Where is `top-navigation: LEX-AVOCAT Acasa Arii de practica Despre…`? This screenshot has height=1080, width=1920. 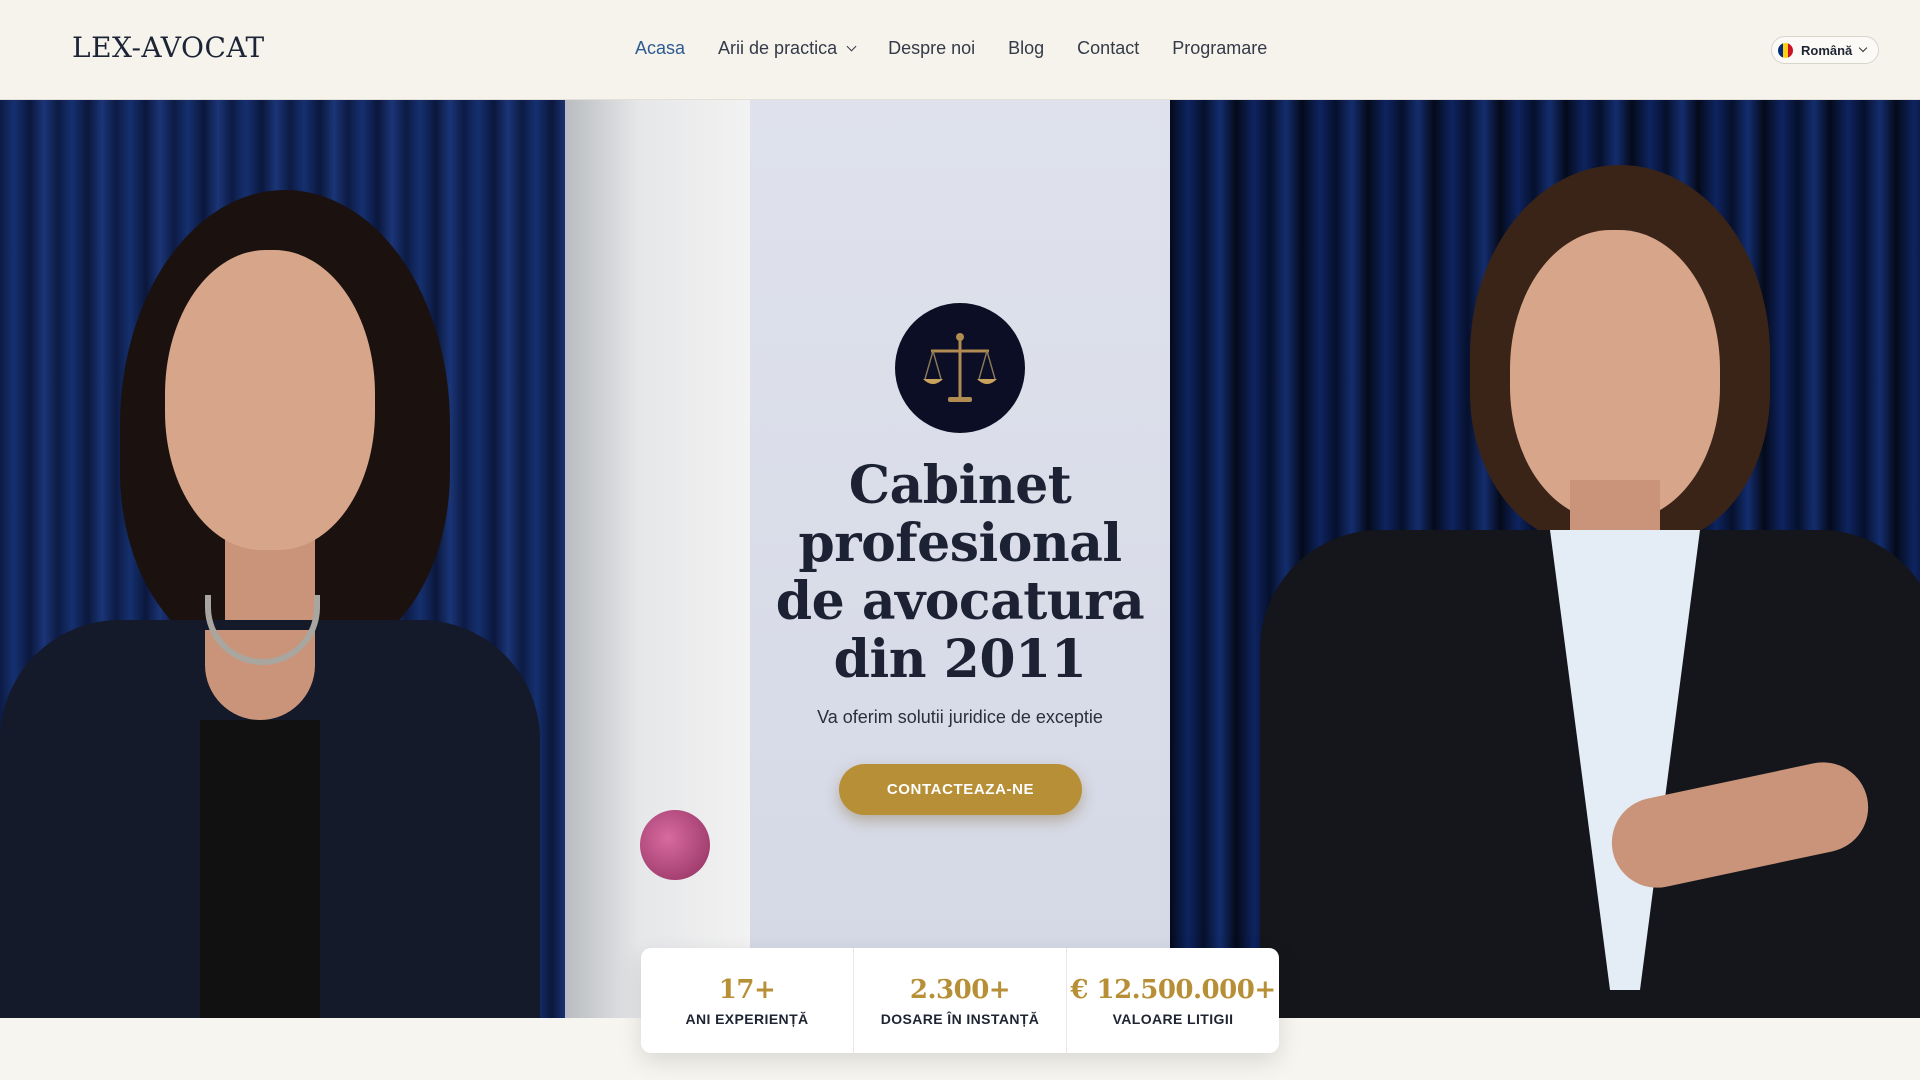 top-navigation: LEX-AVOCAT Acasa Arii de practica Despre… is located at coordinates (960, 50).